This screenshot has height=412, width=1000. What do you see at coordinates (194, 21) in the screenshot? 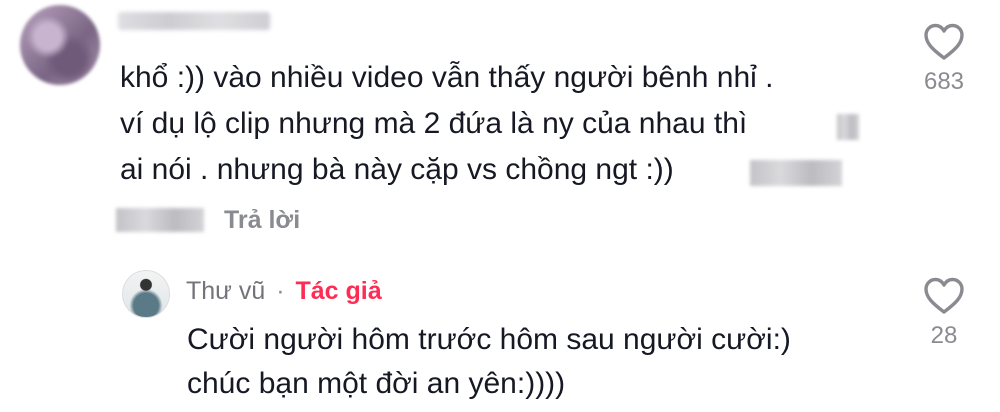
I see `commenter-name-redacted` at bounding box center [194, 21].